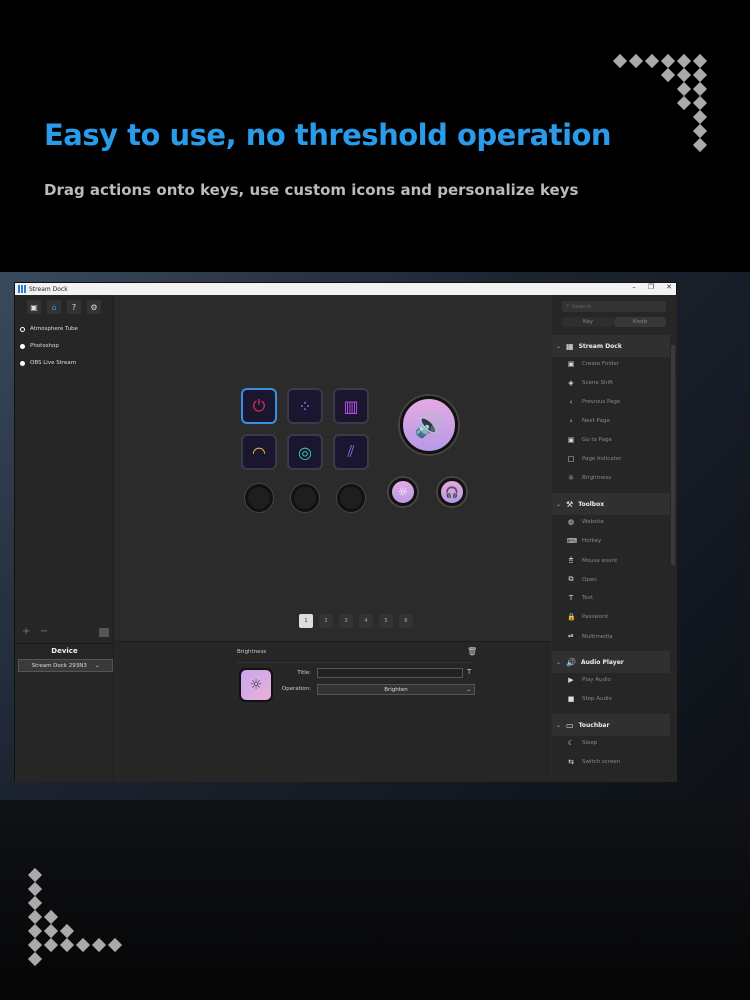 Image resolution: width=750 pixels, height=1000 pixels. I want to click on device-select: Stream Dock 293N3 ⌄, so click(65, 665).